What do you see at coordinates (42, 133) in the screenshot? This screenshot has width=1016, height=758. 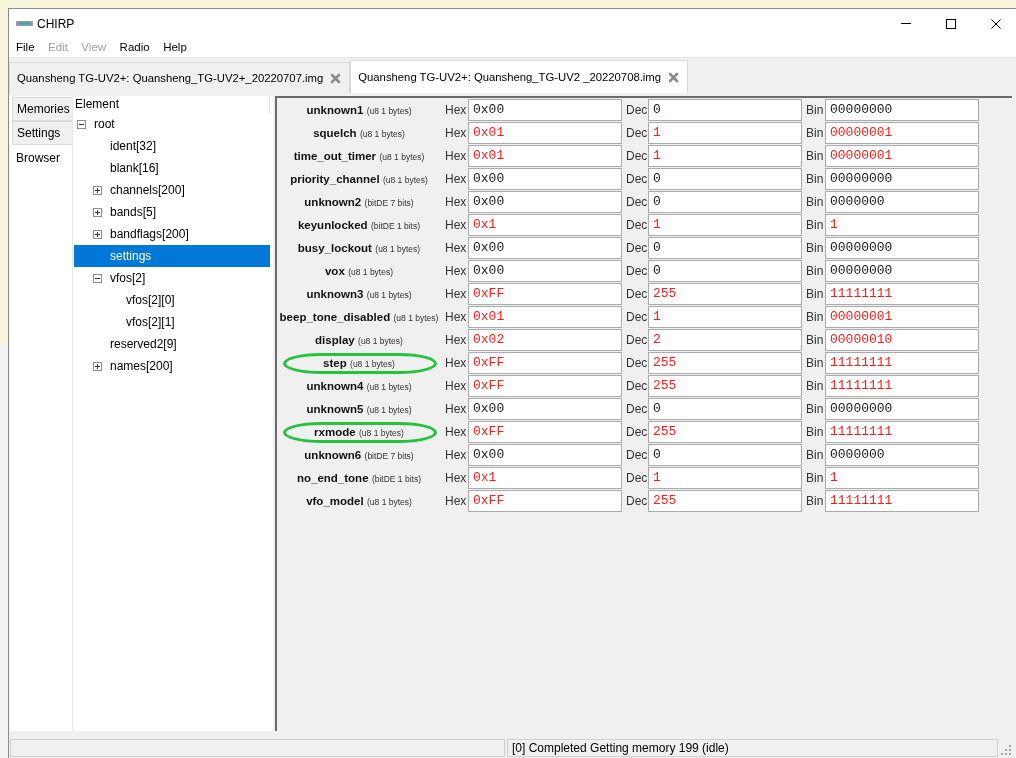 I see `side-tab: Settings` at bounding box center [42, 133].